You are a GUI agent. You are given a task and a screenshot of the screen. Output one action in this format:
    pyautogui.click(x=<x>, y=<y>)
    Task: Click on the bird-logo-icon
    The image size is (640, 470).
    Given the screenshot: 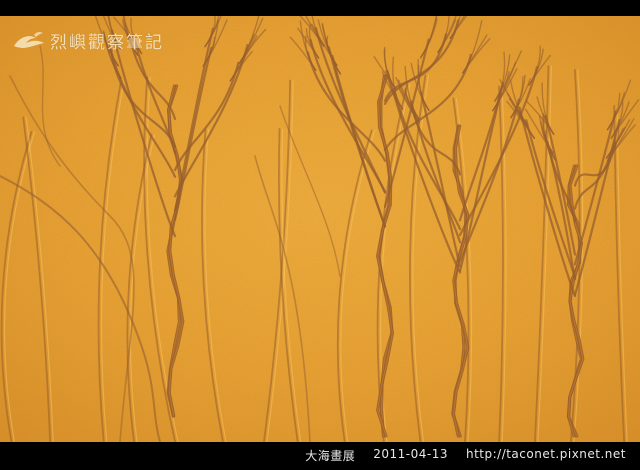 What is the action you would take?
    pyautogui.click(x=29, y=39)
    